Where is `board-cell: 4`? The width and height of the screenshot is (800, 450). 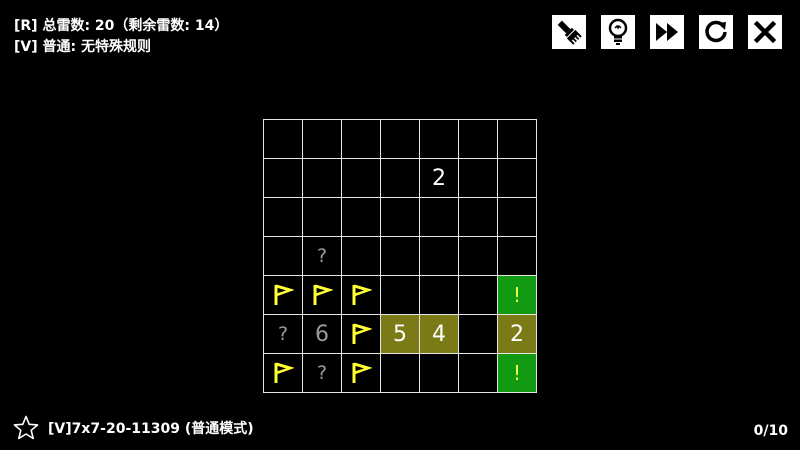
board-cell: 4 is located at coordinates (439, 334).